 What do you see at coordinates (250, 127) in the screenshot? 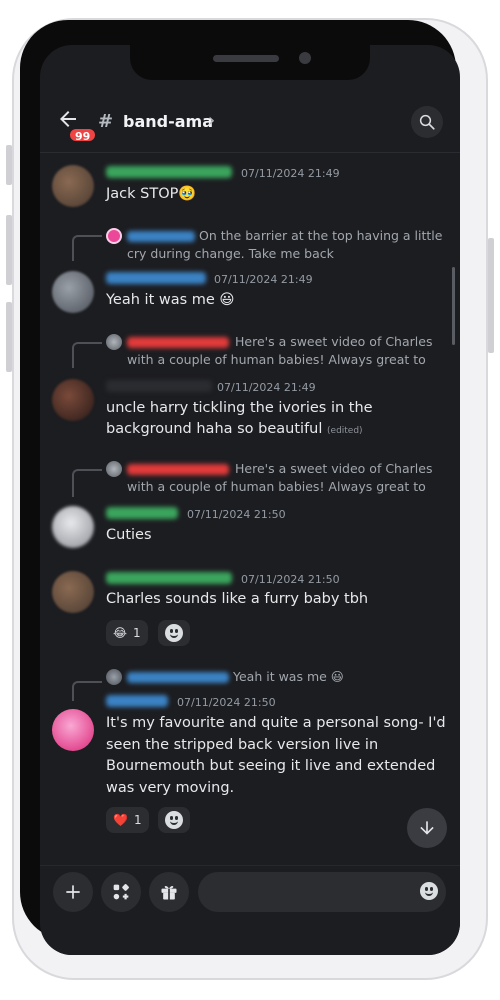
I see `channel-header: 99 # band-ama ›` at bounding box center [250, 127].